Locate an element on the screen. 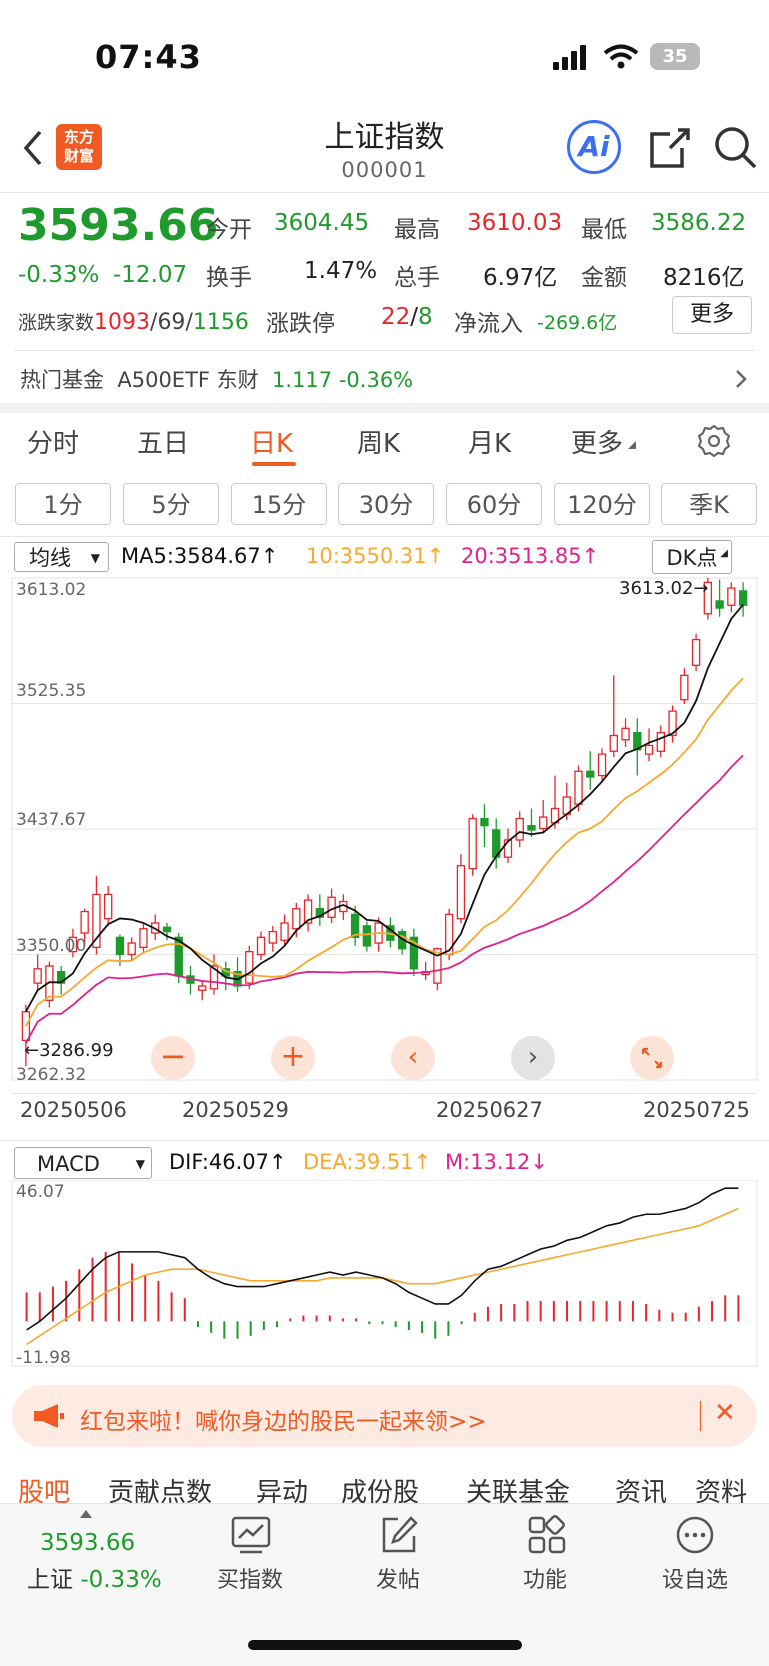 The image size is (769, 1666). function-button: 功能 is located at coordinates (545, 1578).